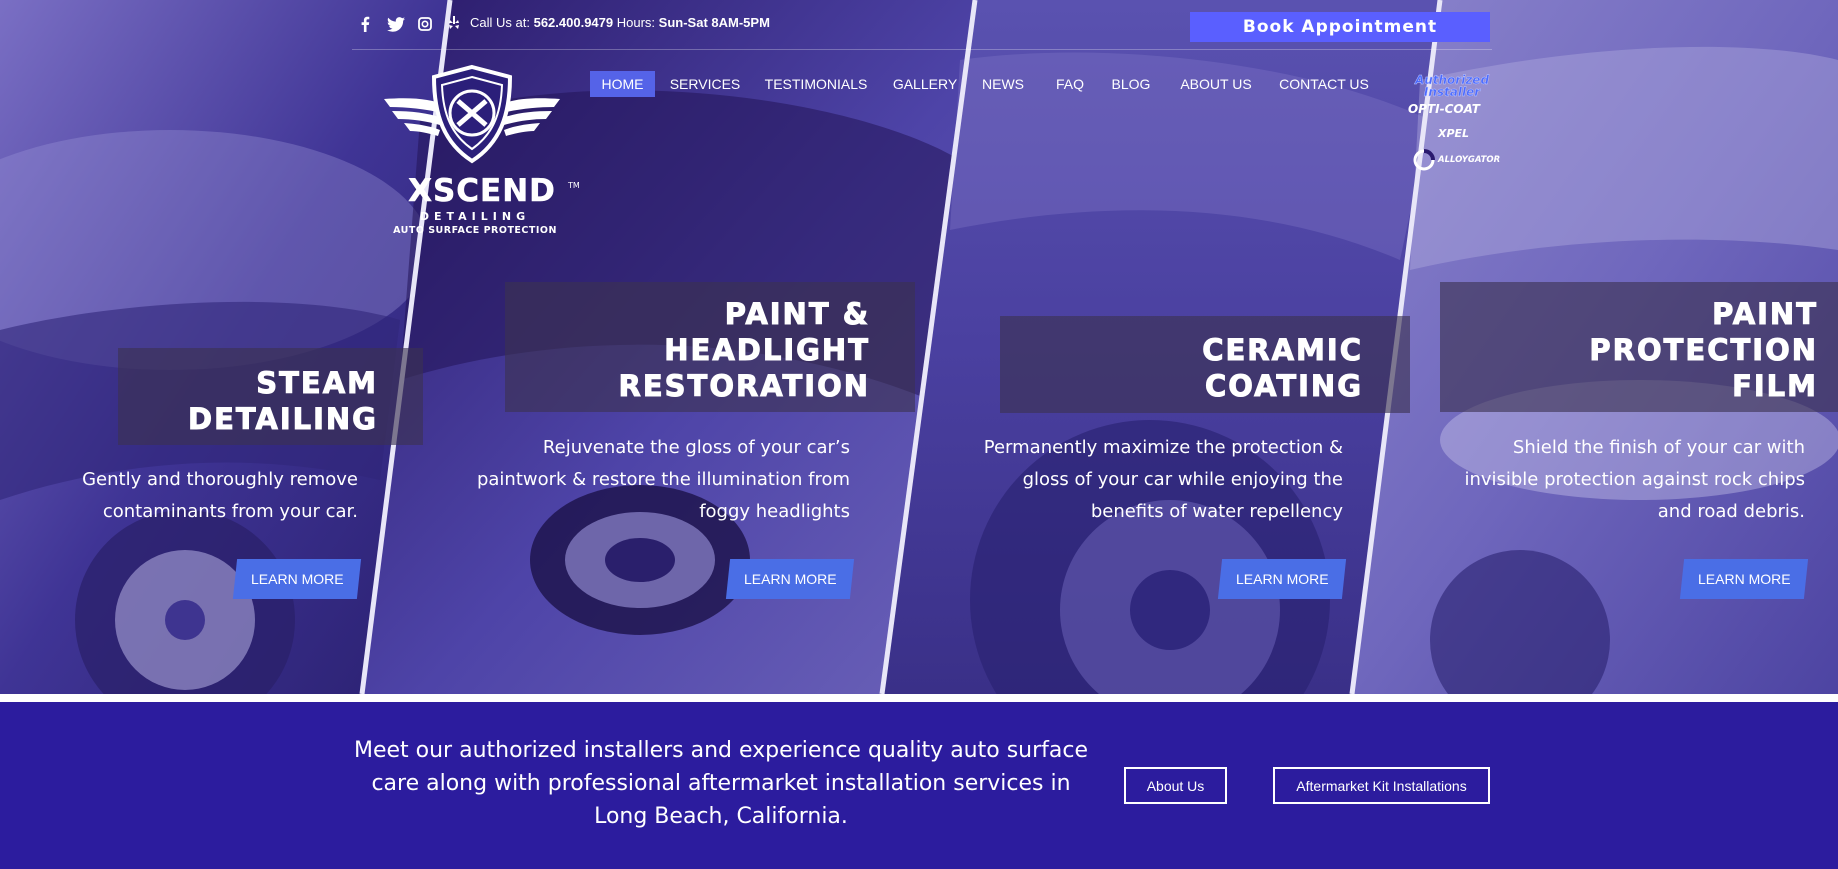  I want to click on twitter-icon, so click(396, 24).